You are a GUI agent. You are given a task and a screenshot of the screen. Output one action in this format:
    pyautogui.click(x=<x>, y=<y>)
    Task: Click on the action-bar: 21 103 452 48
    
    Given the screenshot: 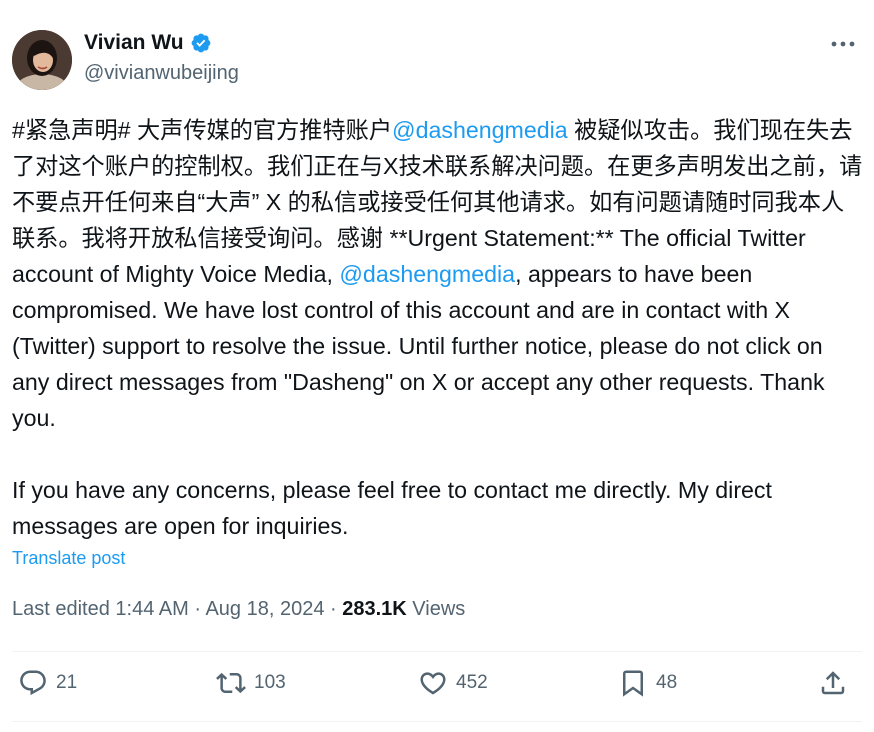 What is the action you would take?
    pyautogui.click(x=437, y=688)
    